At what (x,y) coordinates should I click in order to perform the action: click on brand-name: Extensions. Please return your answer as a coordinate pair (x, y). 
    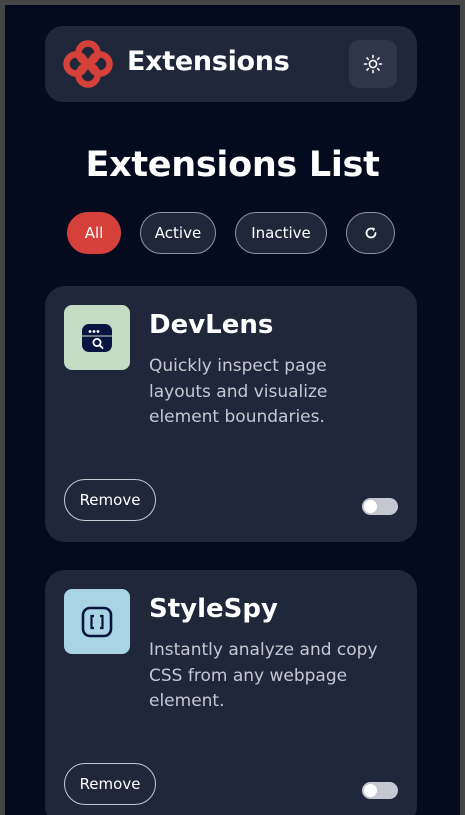
    Looking at the image, I should click on (208, 61).